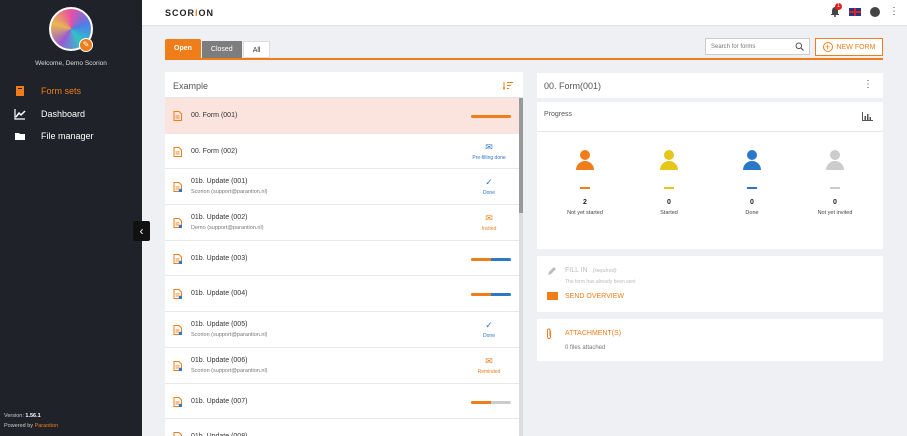 The height and width of the screenshot is (436, 907). I want to click on form-options-icon: ⋮, so click(868, 84).